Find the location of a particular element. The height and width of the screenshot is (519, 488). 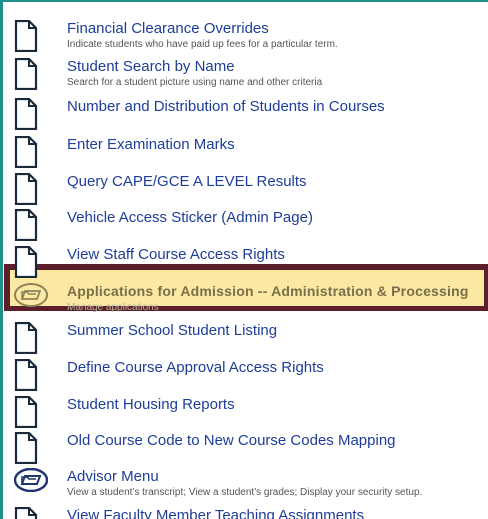

menu-item-vehicle-access-sticker: Vehicle Access Sticker (Admin Page) is located at coordinates (244, 227).